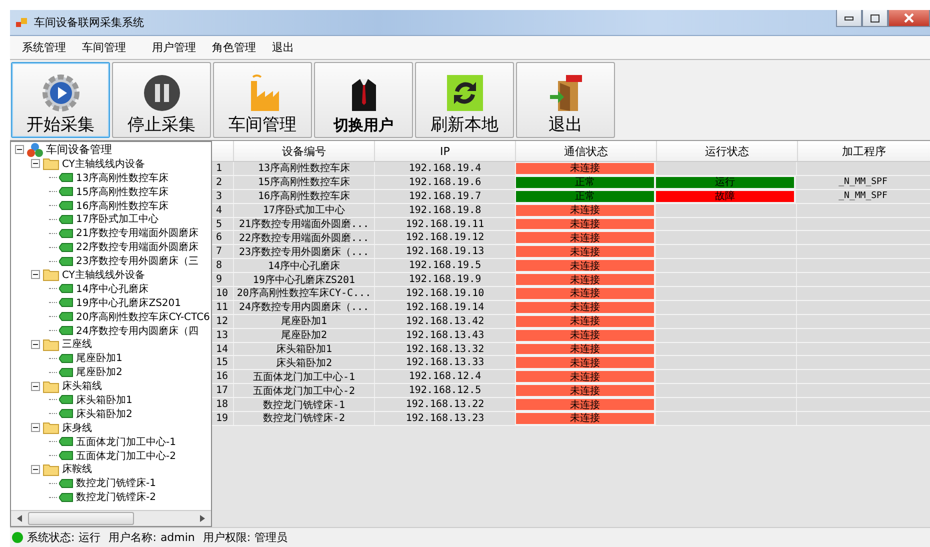  I want to click on minimize-button, so click(849, 18).